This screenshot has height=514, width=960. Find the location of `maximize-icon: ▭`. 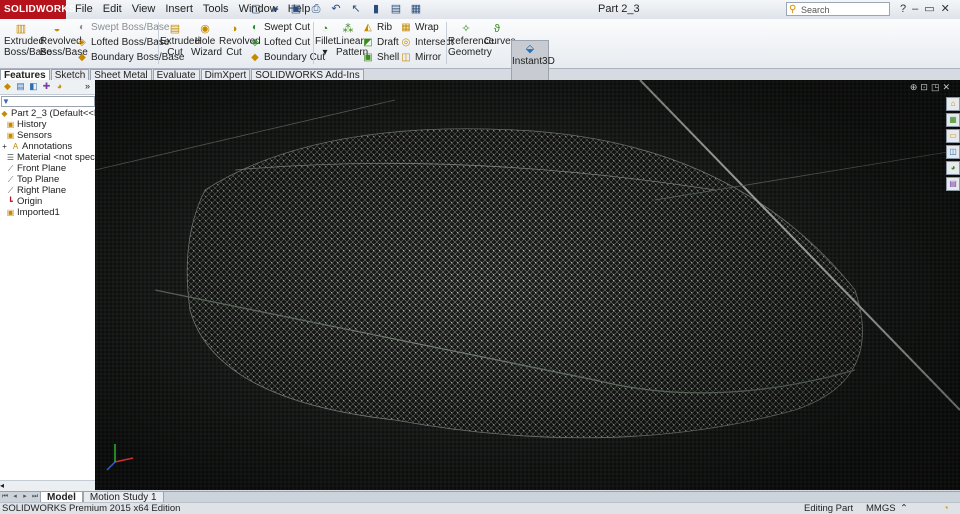

maximize-icon: ▭ is located at coordinates (929, 9).